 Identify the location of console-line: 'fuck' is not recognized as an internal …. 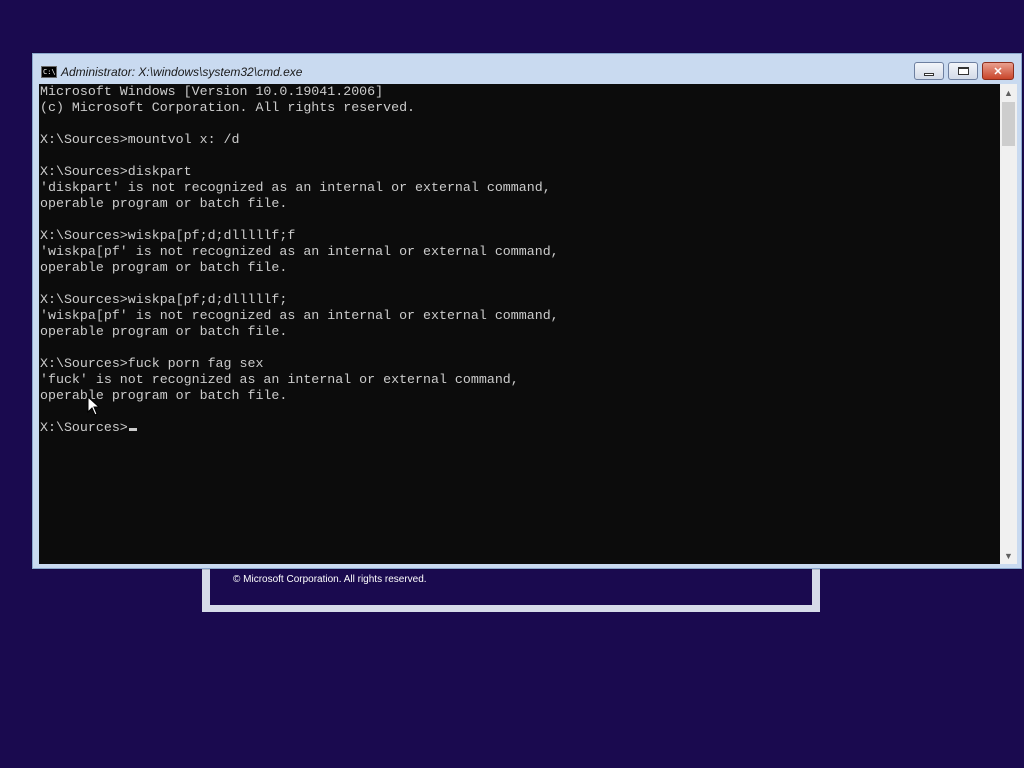
(279, 379).